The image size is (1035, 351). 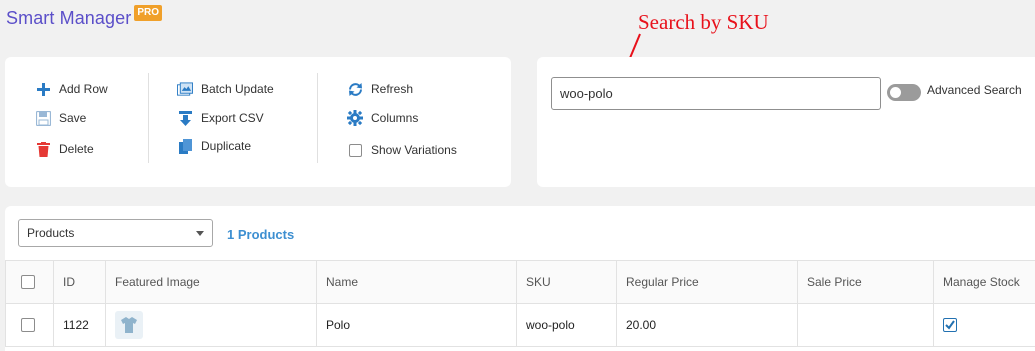 I want to click on batch-update-icon, so click(x=185, y=89).